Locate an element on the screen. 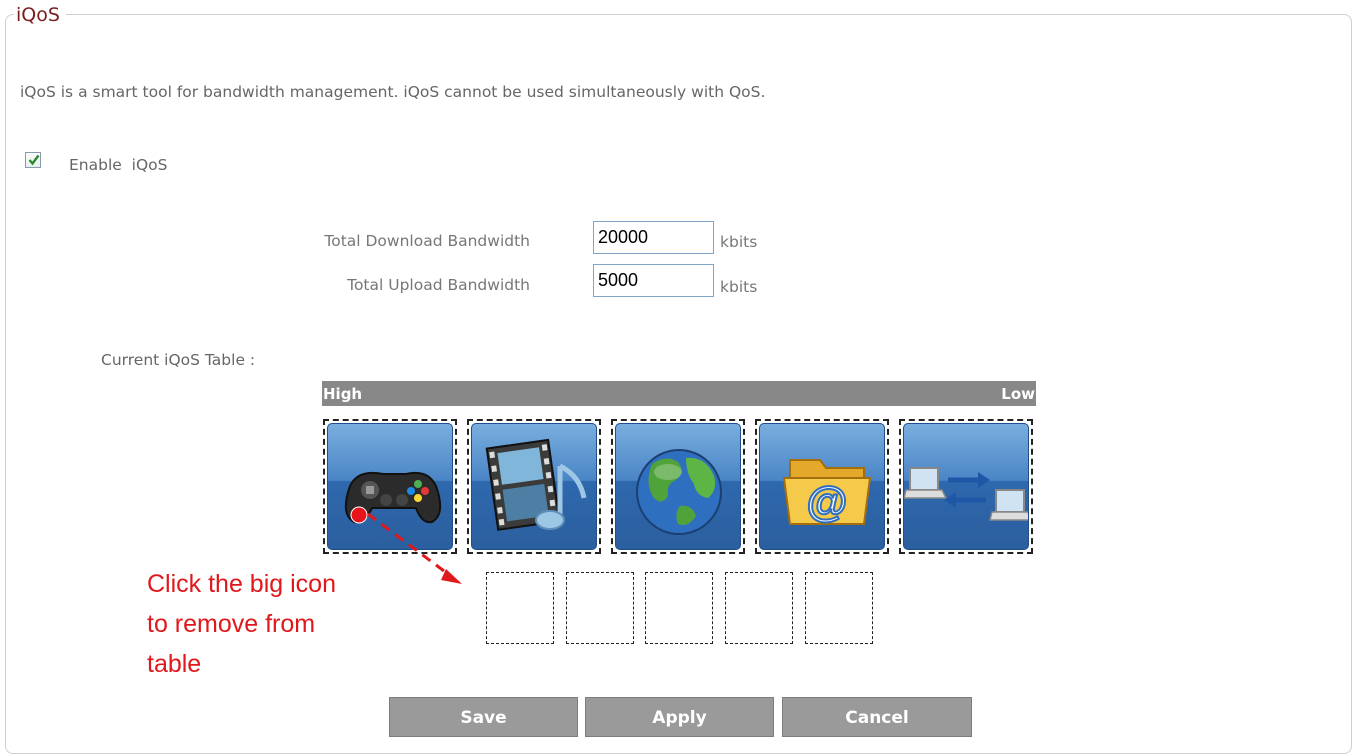 The image size is (1358, 754). cancel-button: Cancel is located at coordinates (877, 717).